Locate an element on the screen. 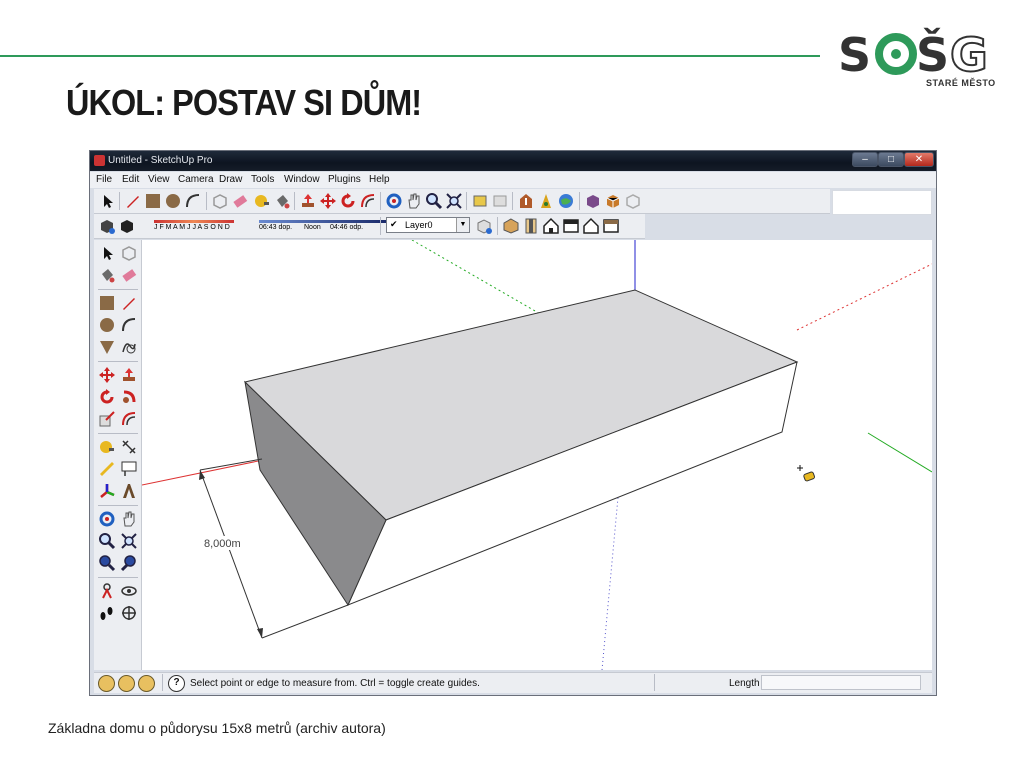 The height and width of the screenshot is (768, 1024). shadow-settings-icon is located at coordinates (107, 226).